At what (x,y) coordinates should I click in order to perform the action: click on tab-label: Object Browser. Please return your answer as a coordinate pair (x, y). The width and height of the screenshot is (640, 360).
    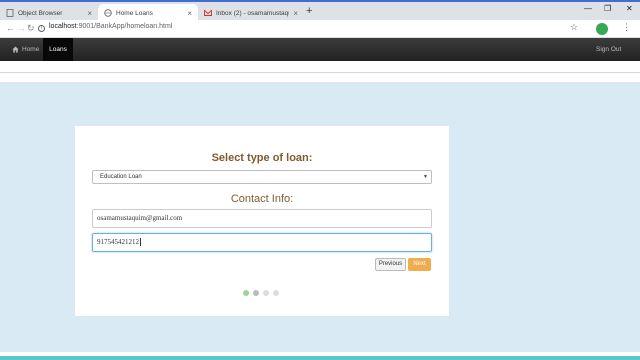
    Looking at the image, I should click on (40, 13).